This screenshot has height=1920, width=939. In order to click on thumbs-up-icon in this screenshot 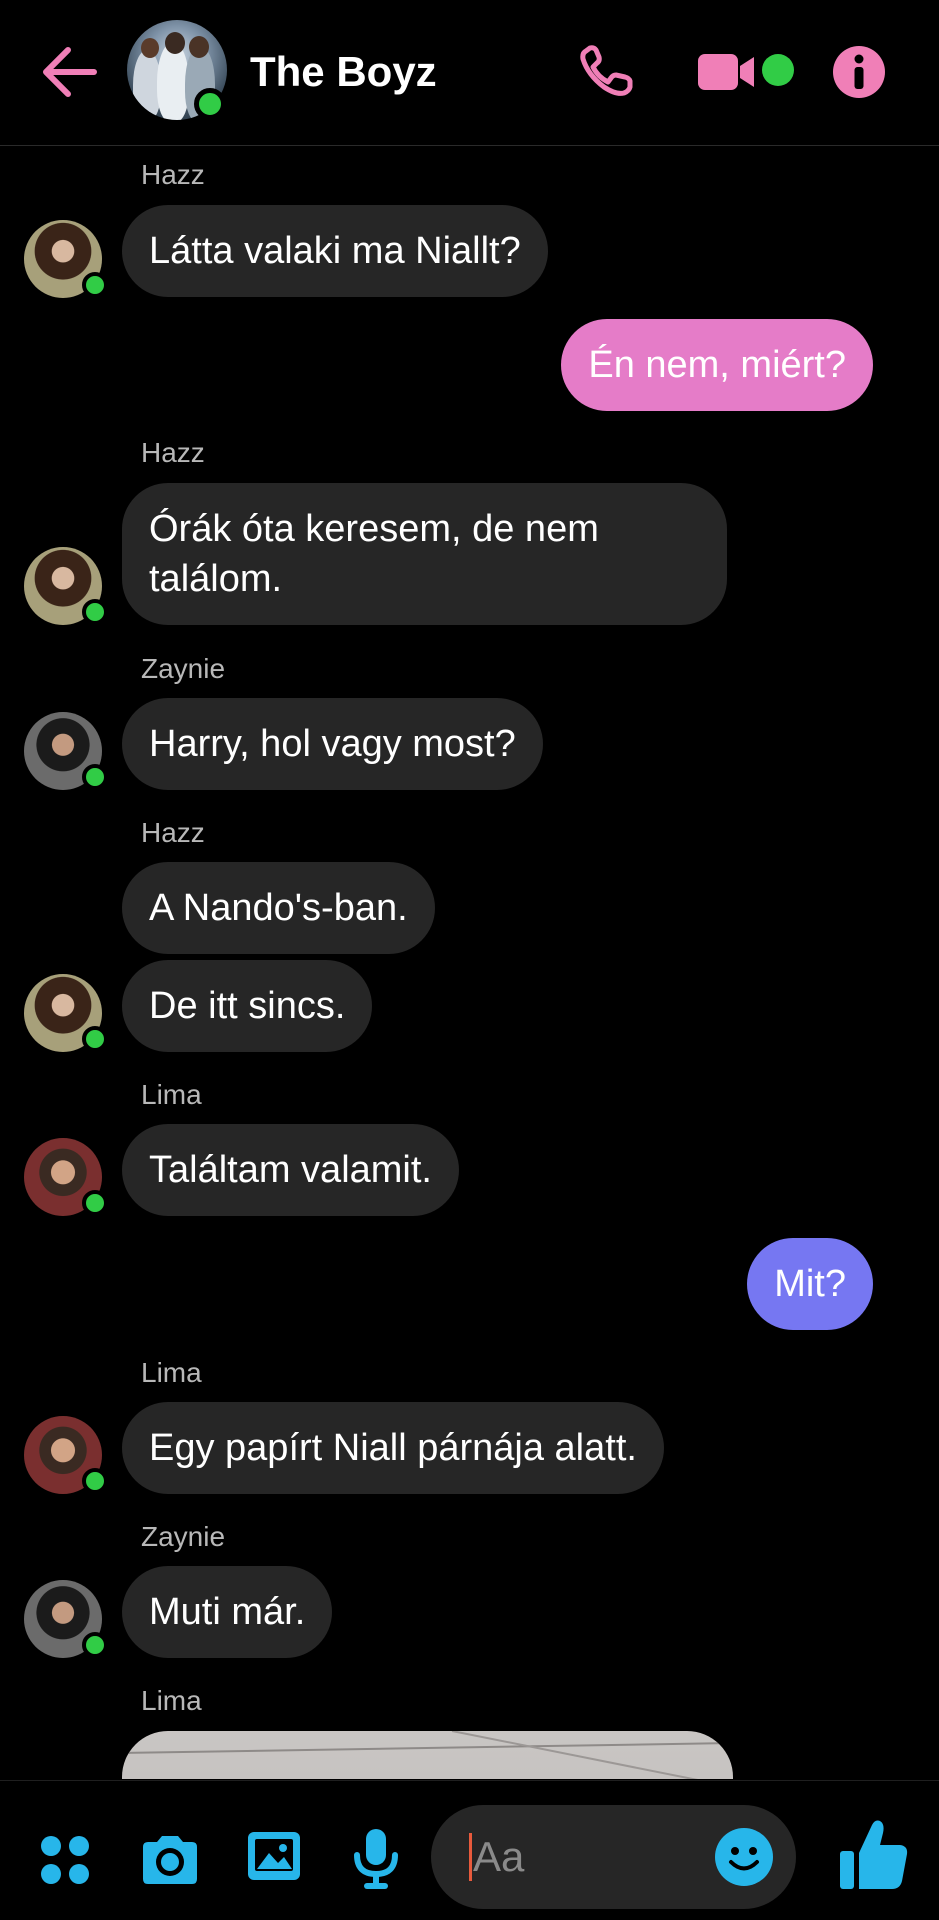, I will do `click(874, 1855)`.